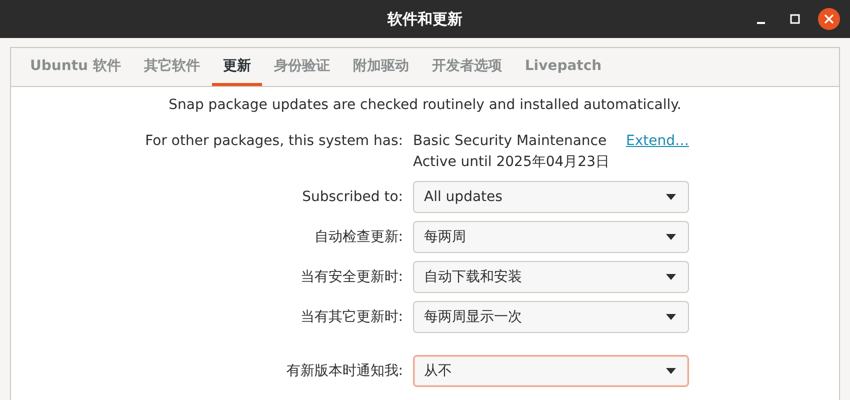 The width and height of the screenshot is (850, 400). I want to click on tab: 更新, so click(237, 67).